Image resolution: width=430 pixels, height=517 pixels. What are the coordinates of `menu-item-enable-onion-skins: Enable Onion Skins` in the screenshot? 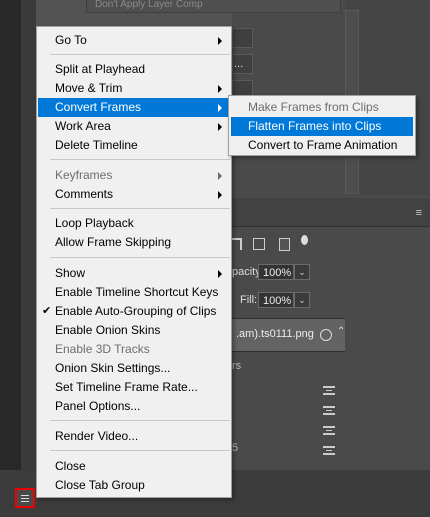 It's located at (134, 330).